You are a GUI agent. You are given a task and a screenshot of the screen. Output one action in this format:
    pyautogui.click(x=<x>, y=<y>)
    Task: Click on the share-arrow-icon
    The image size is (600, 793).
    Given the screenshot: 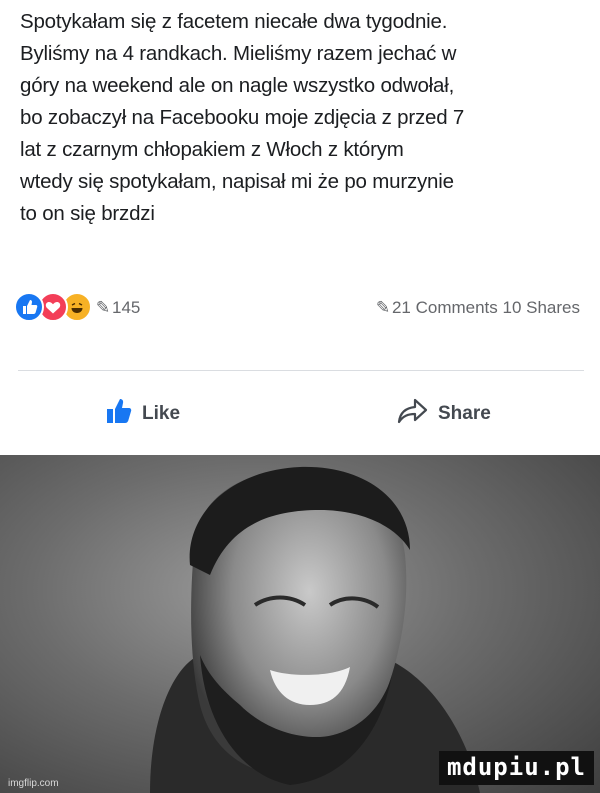 What is the action you would take?
    pyautogui.click(x=413, y=414)
    